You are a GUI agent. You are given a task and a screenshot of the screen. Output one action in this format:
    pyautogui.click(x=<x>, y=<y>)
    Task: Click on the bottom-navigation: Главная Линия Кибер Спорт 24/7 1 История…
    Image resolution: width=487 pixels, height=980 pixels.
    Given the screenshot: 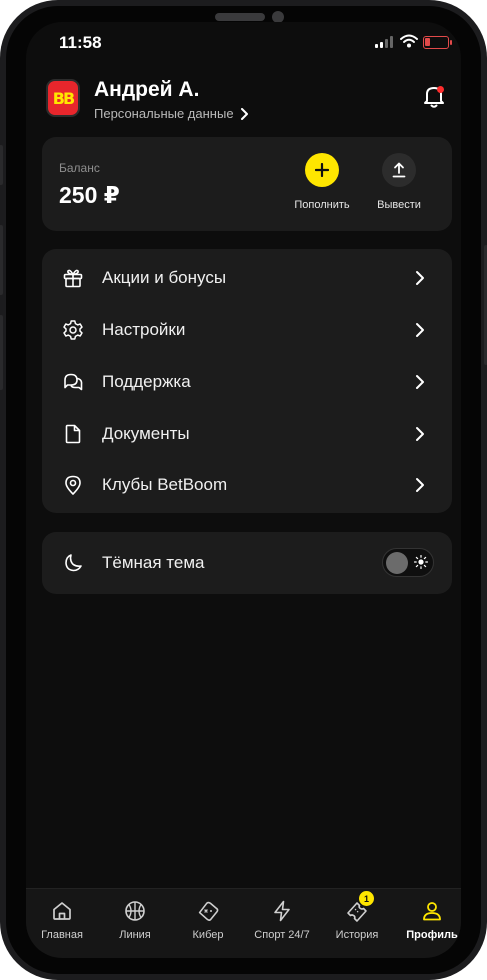 What is the action you would take?
    pyautogui.click(x=243, y=923)
    